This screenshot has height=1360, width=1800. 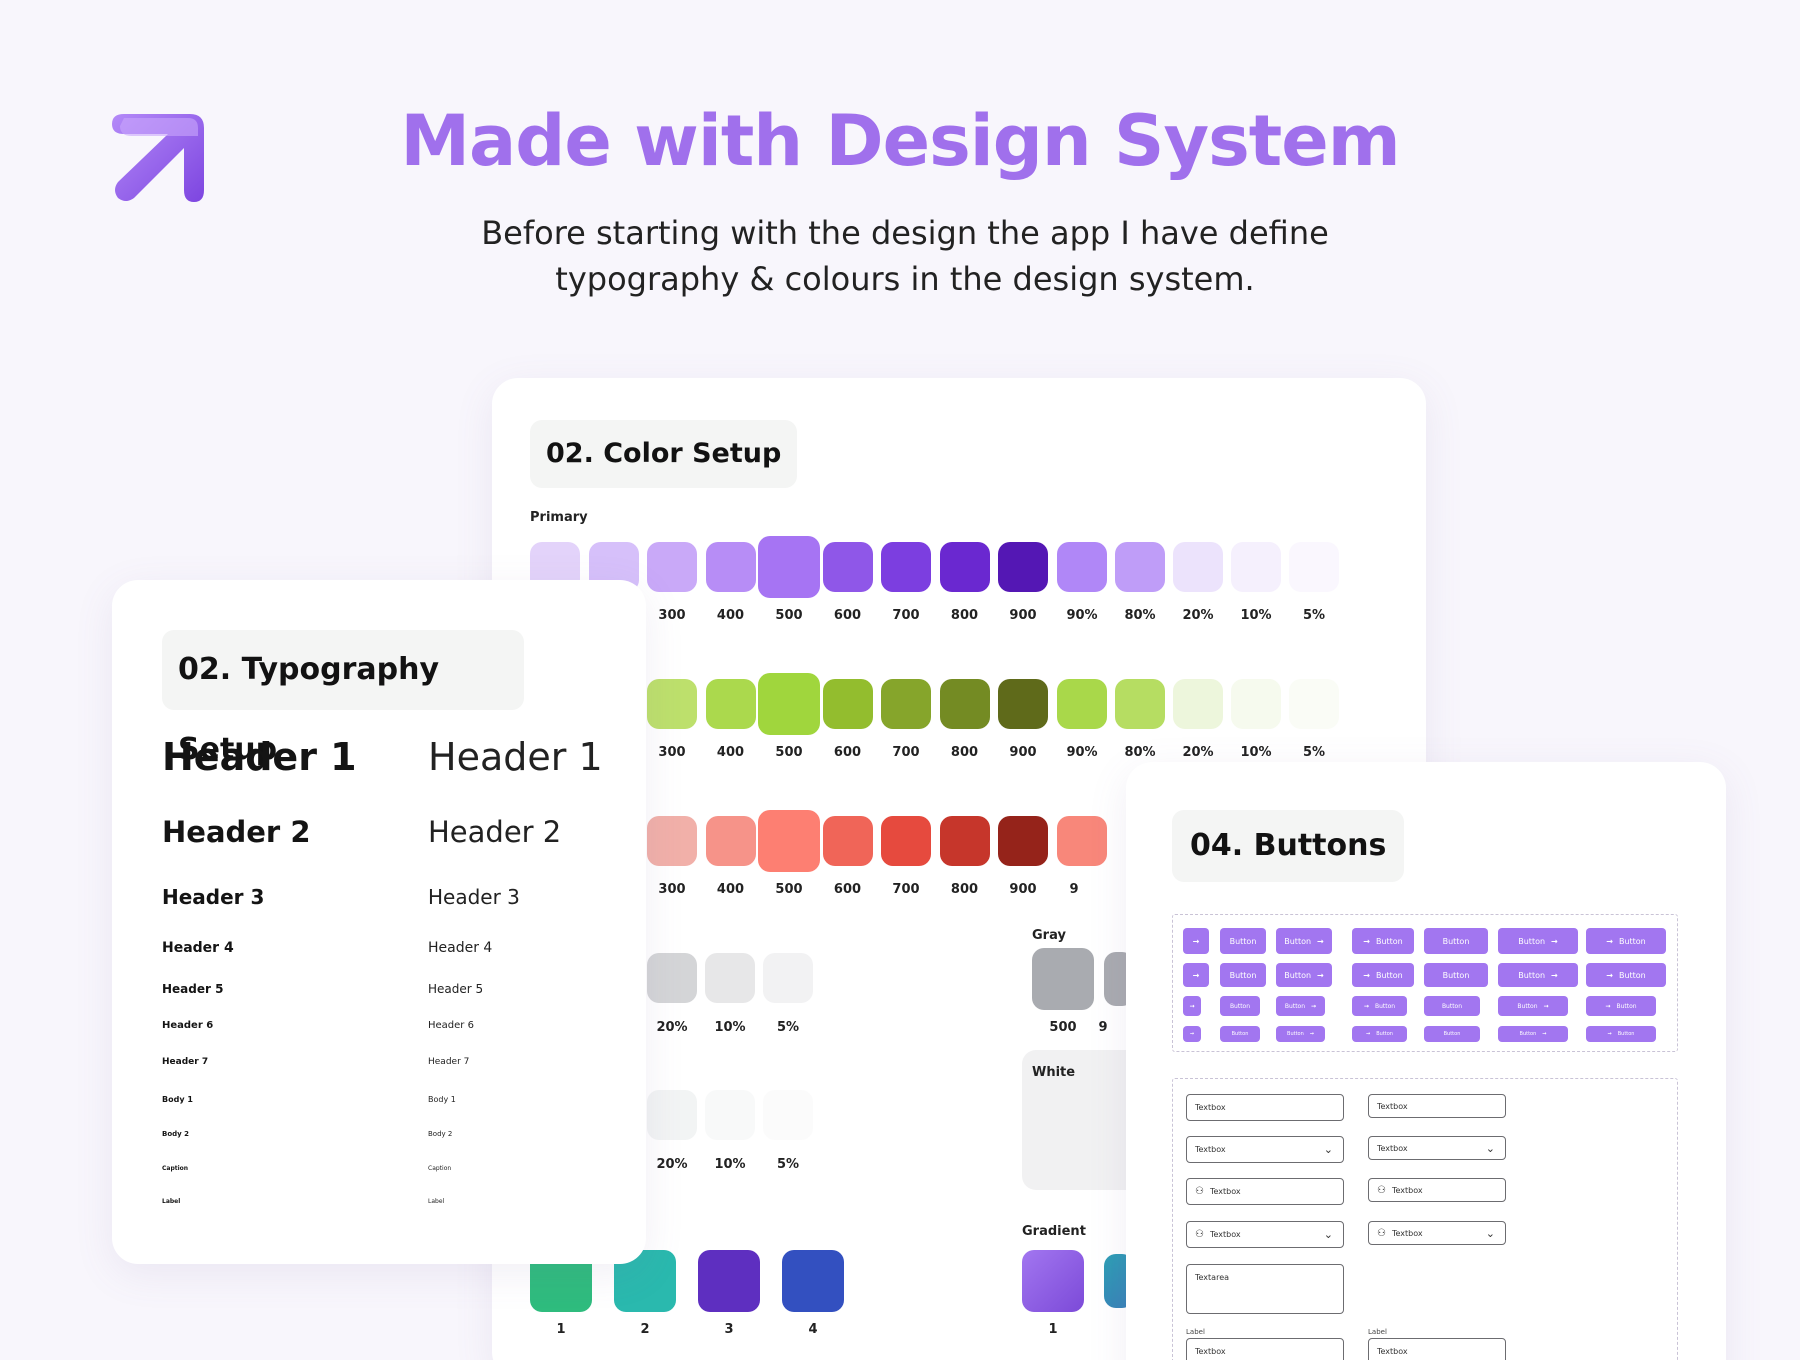 What do you see at coordinates (515, 757) in the screenshot?
I see `type-sample-light: Header 1` at bounding box center [515, 757].